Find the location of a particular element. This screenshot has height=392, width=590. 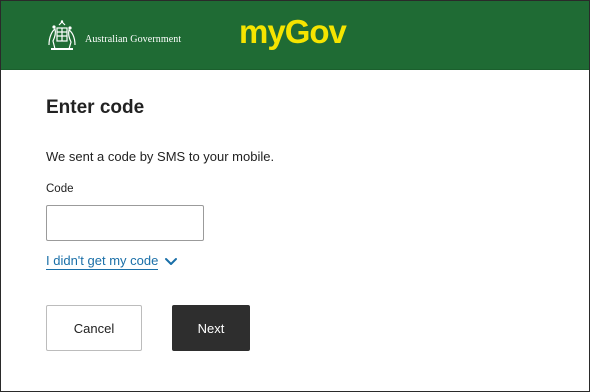

next-button: Next is located at coordinates (211, 328).